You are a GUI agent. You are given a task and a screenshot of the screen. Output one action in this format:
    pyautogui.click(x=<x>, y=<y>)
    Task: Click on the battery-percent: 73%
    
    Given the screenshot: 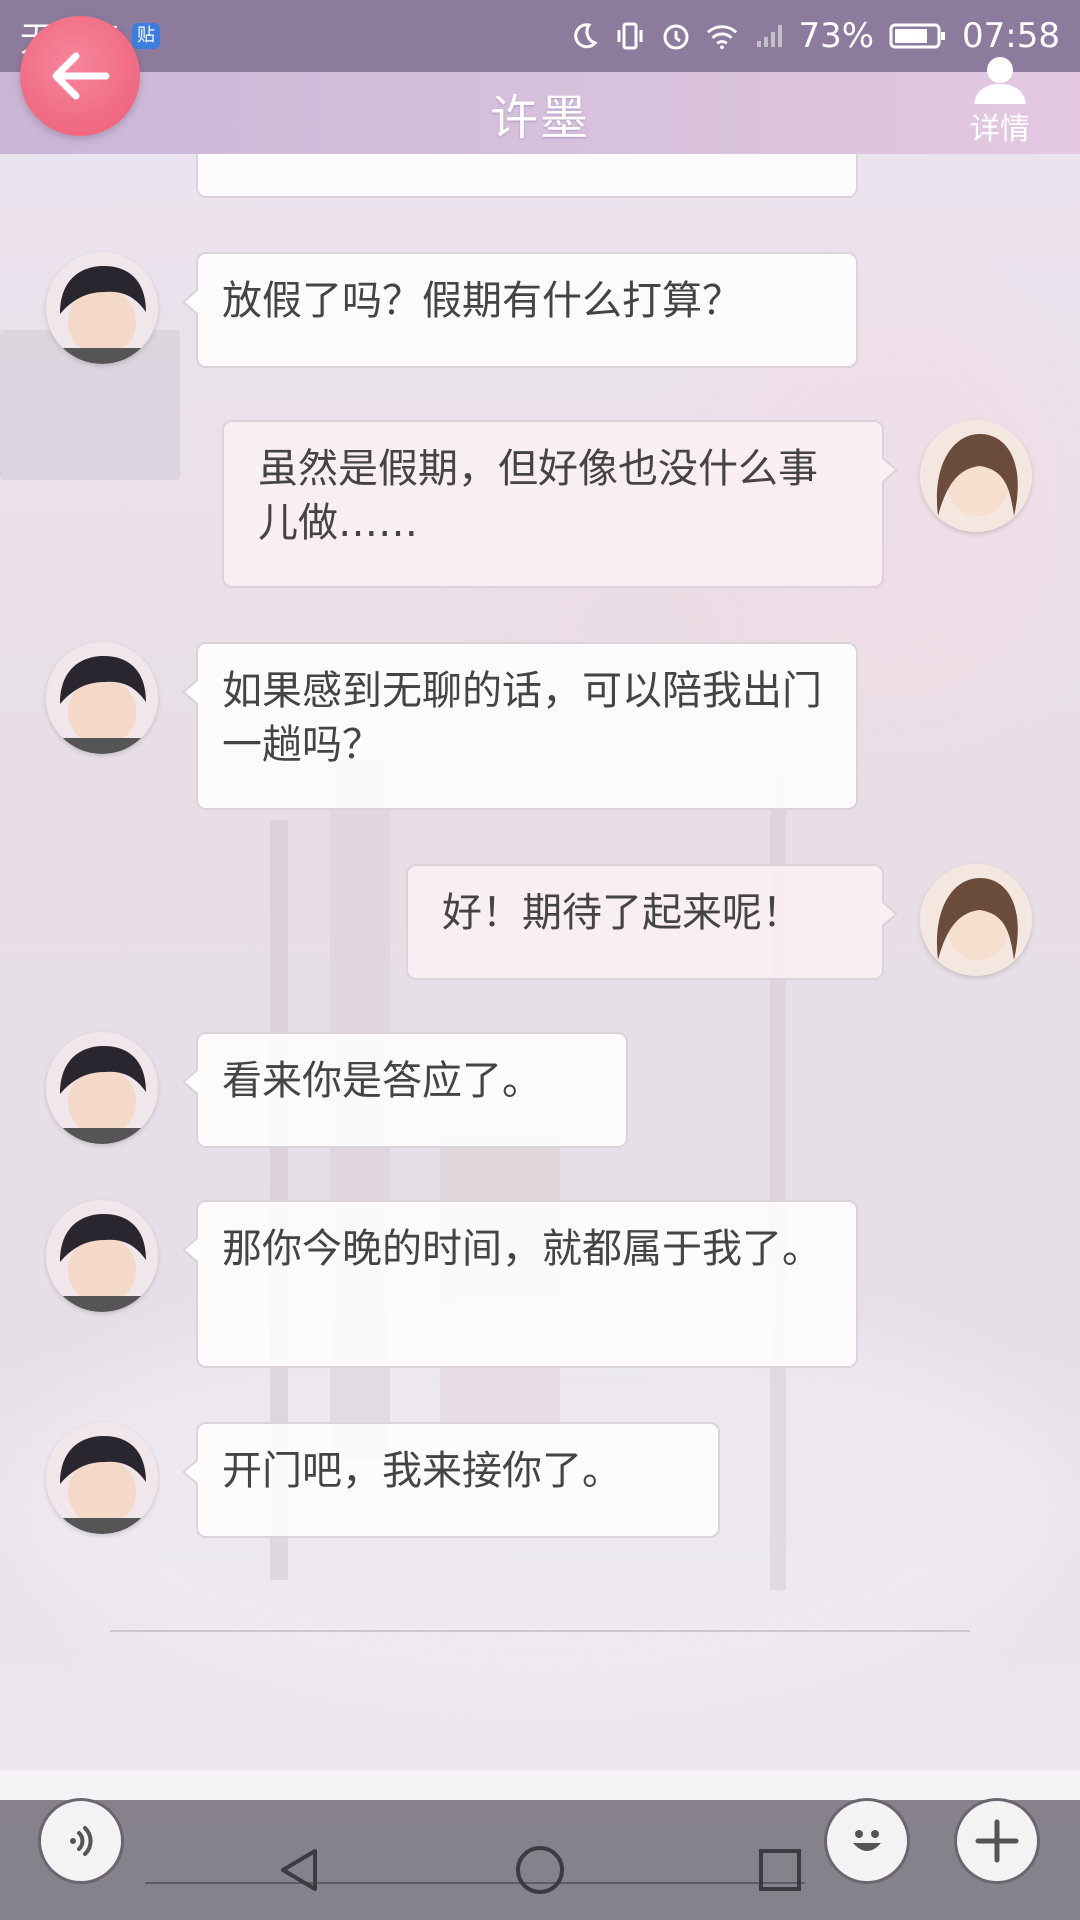 What is the action you would take?
    pyautogui.click(x=836, y=36)
    